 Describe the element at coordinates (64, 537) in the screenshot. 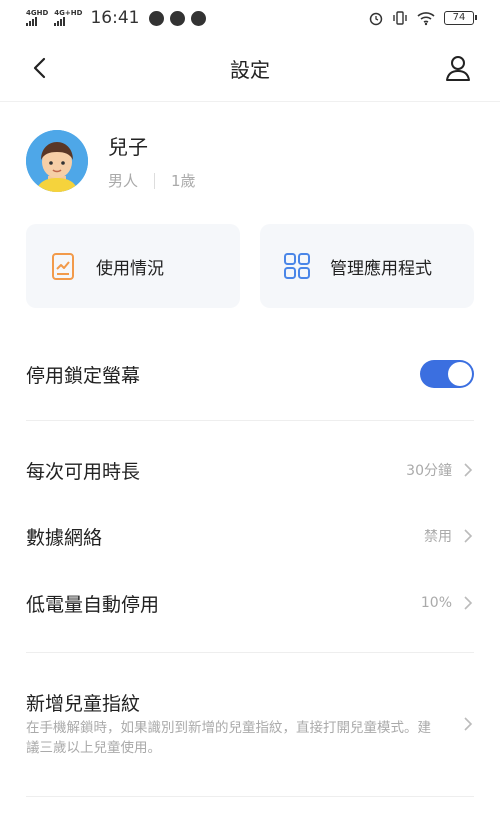

I see `data-network-label: 數據網絡` at that location.